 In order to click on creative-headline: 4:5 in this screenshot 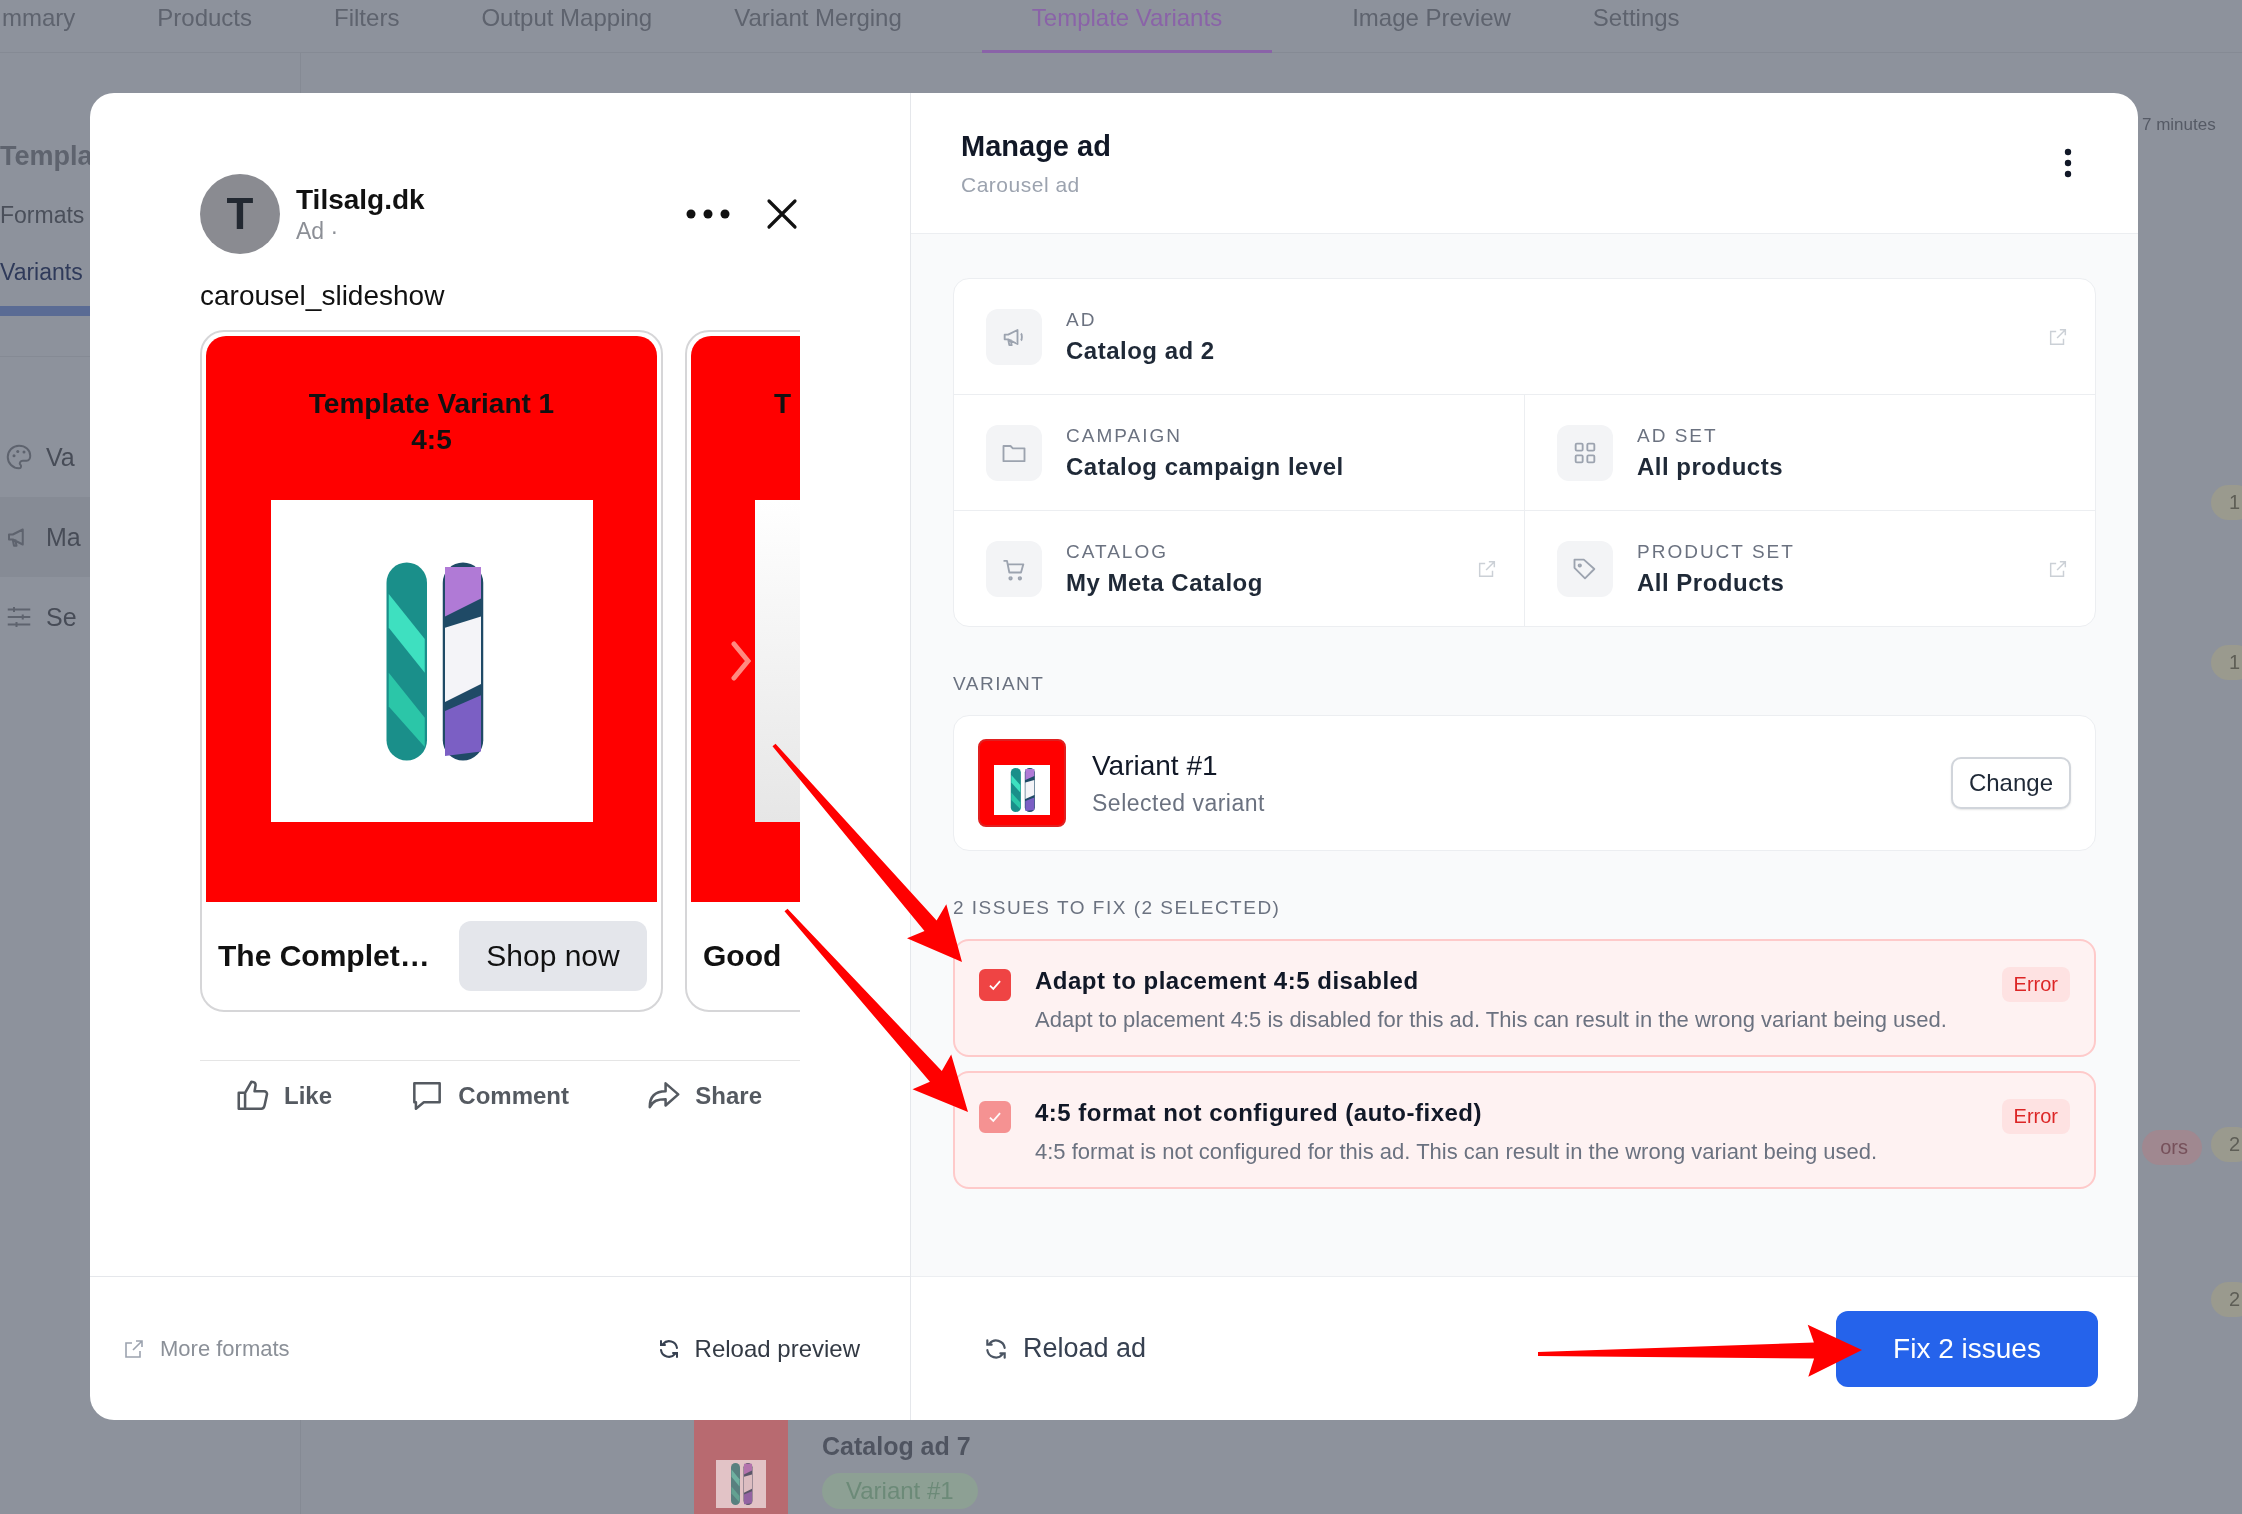, I will do `click(431, 440)`.